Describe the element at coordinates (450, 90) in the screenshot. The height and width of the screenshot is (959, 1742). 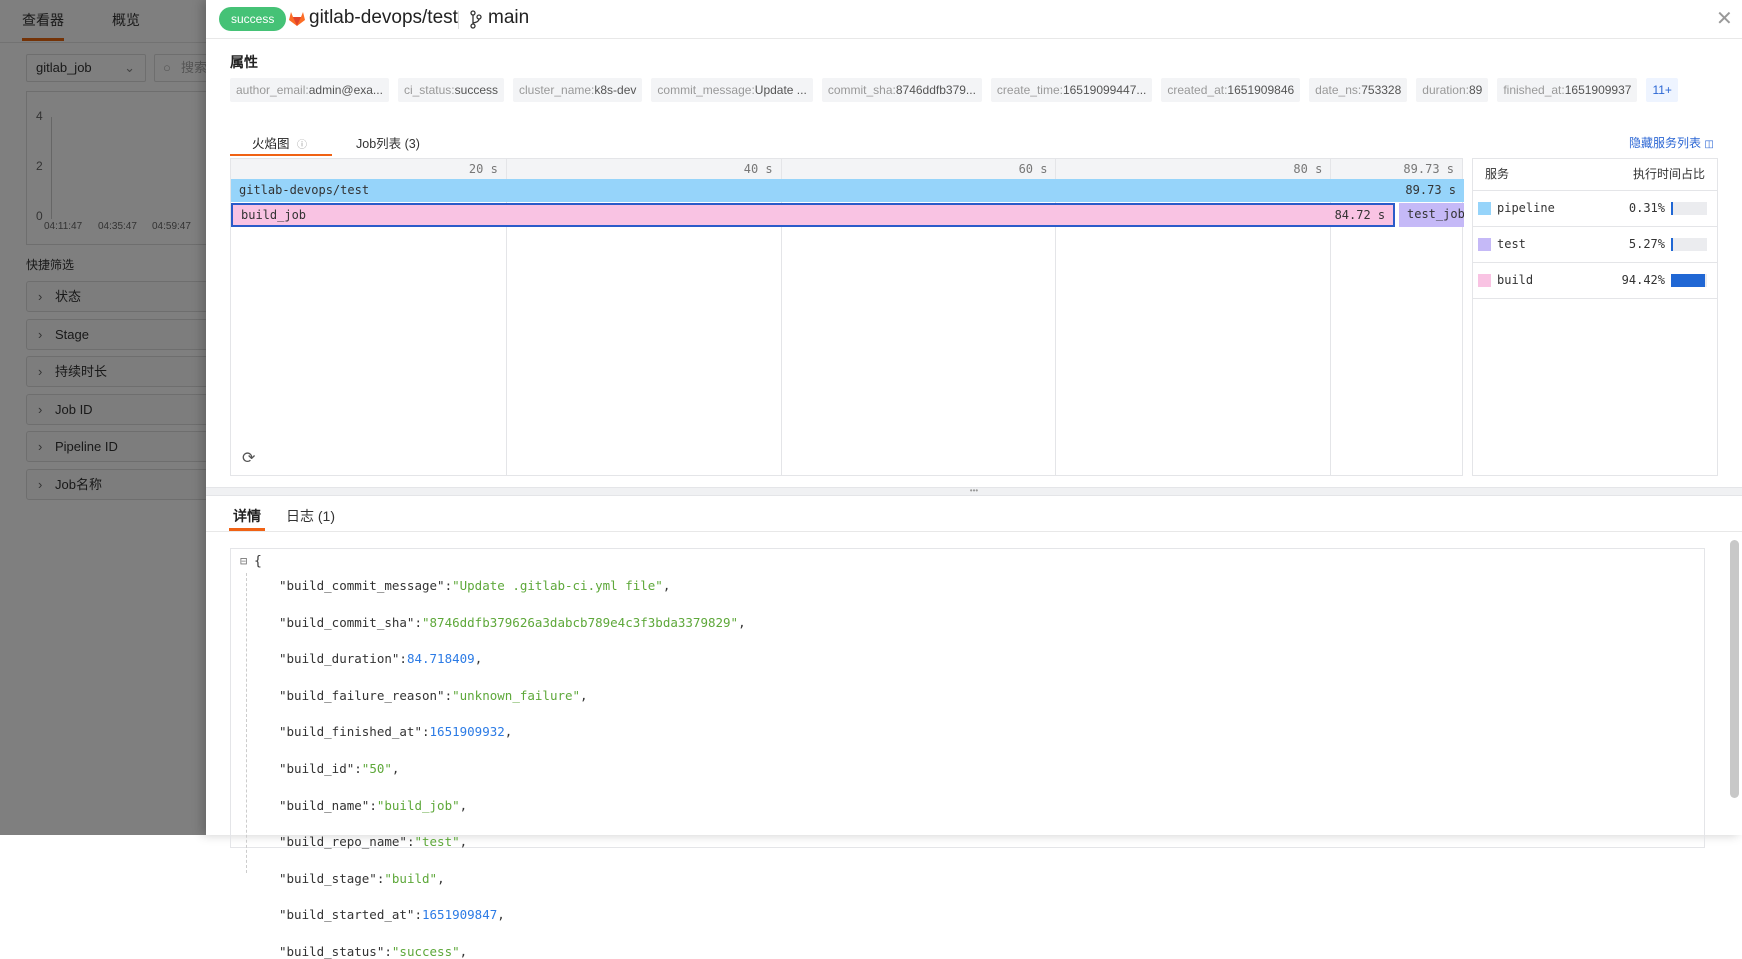
I see `attribute-tag: ci_status:success` at that location.